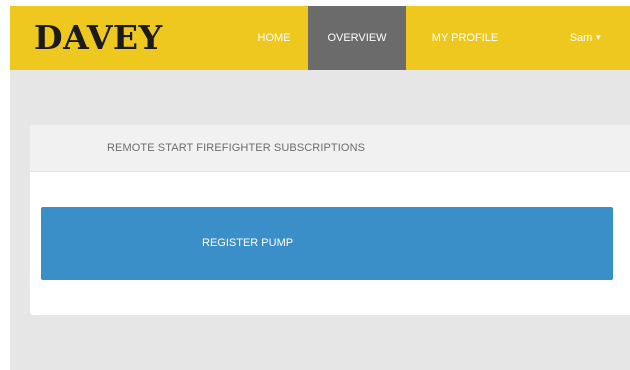 Image resolution: width=630 pixels, height=370 pixels. What do you see at coordinates (581, 38) in the screenshot?
I see `user-name: Sam` at bounding box center [581, 38].